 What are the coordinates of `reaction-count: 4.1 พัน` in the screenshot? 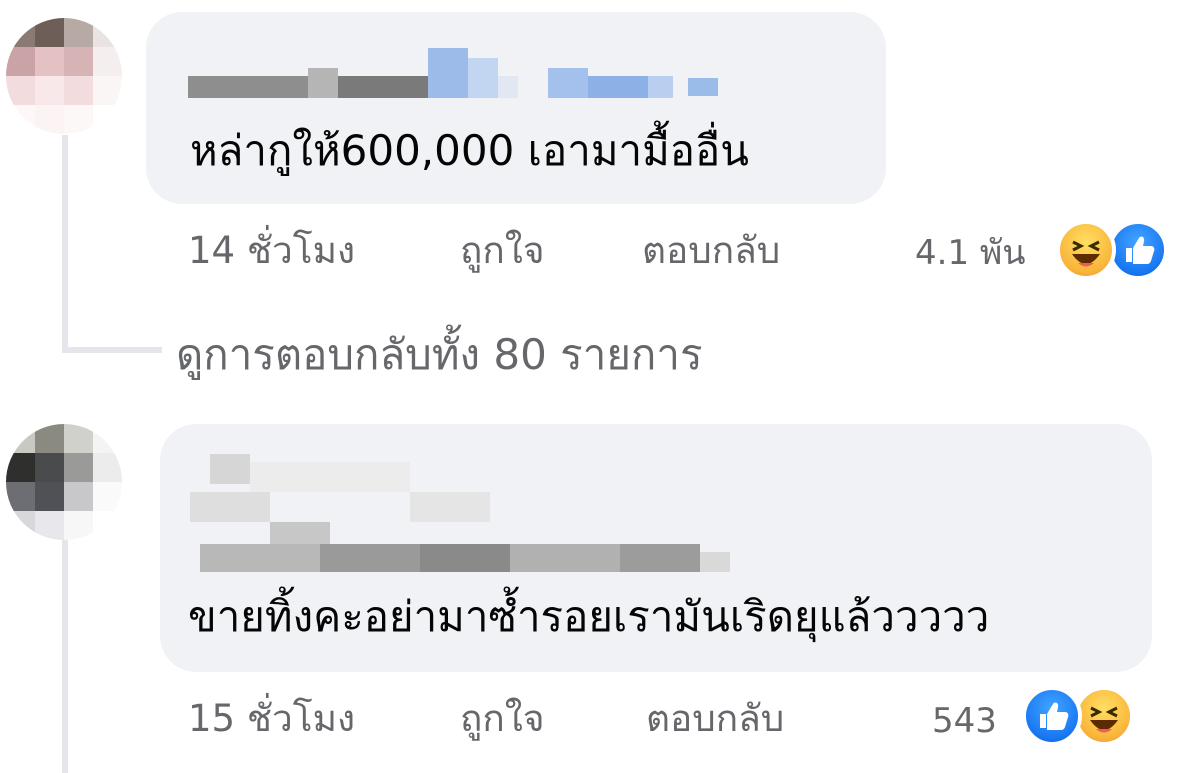 It's located at (970, 253).